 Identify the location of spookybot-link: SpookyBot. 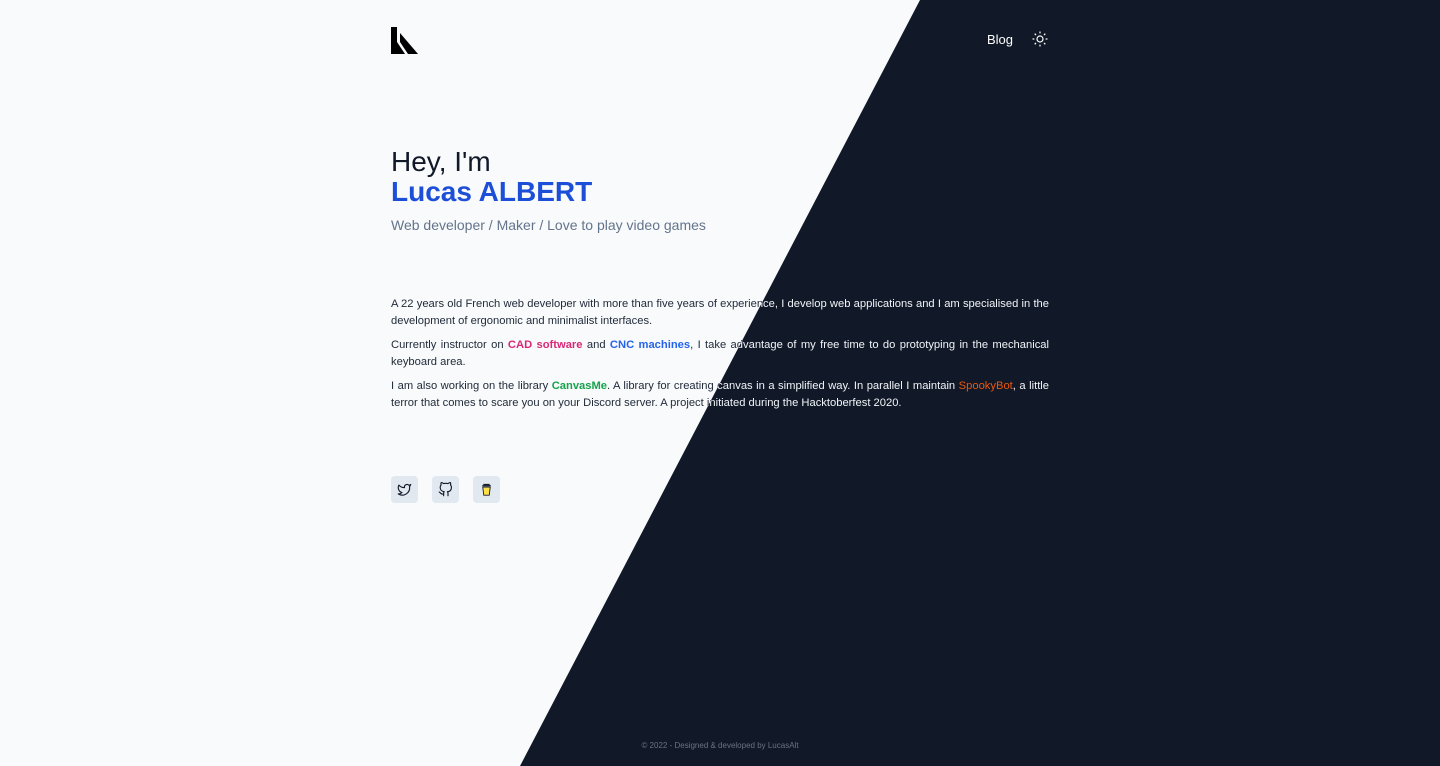
(986, 386).